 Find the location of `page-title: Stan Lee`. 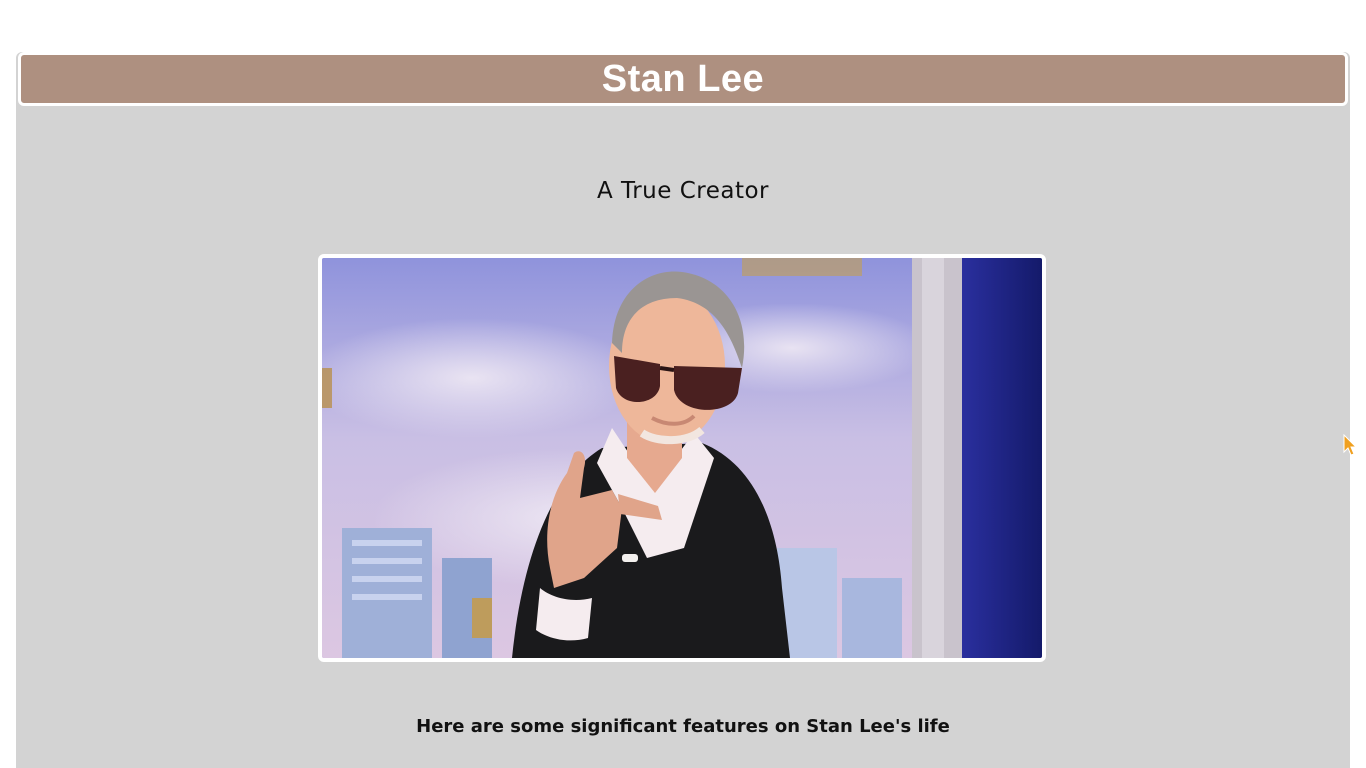

page-title: Stan Lee is located at coordinates (683, 78).